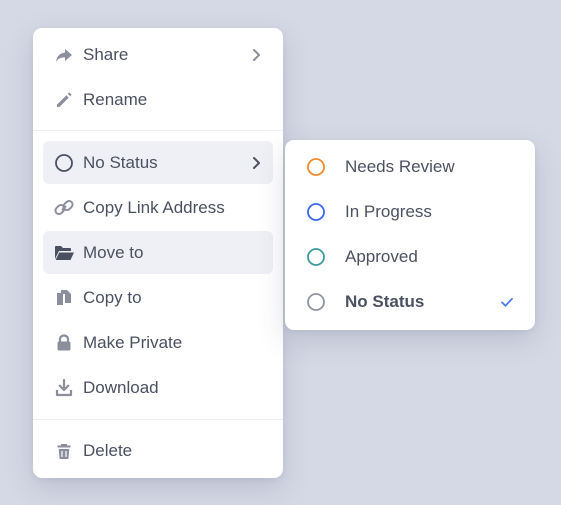 The height and width of the screenshot is (505, 561). What do you see at coordinates (158, 297) in the screenshot?
I see `menu-item-copy-to: Copy to` at bounding box center [158, 297].